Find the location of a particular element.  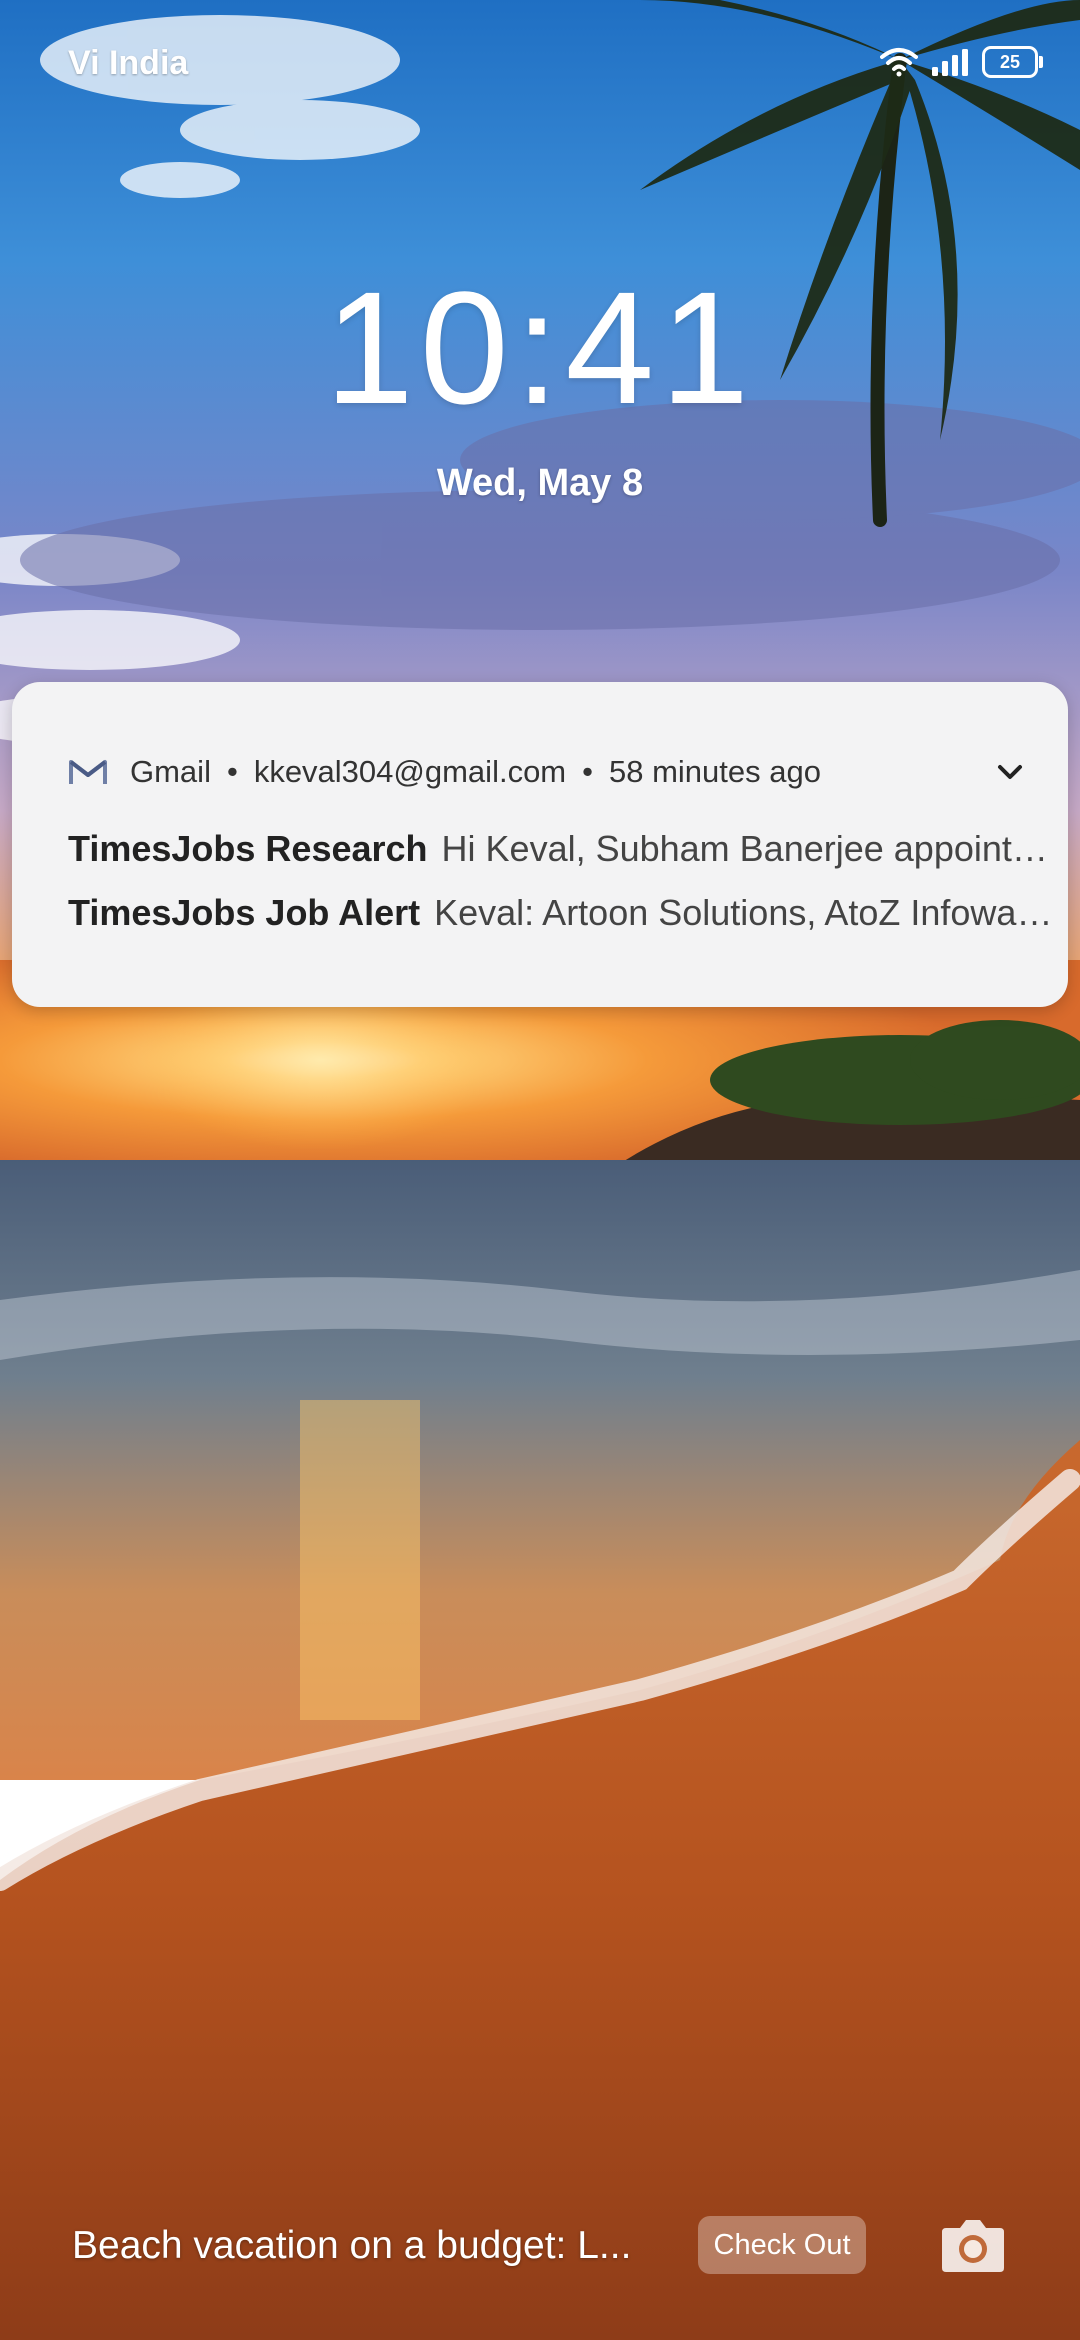

message-sender: TimesJobs Job Alert is located at coordinates (244, 912).